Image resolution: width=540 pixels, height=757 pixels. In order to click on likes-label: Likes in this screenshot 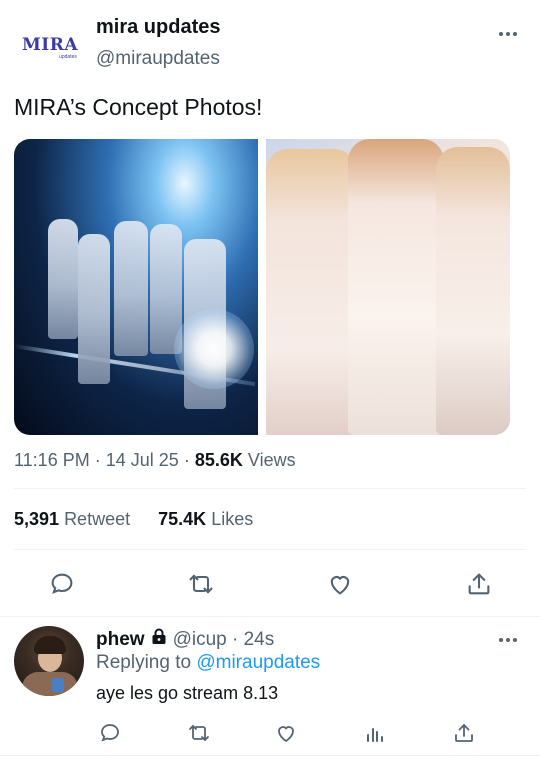, I will do `click(232, 519)`.